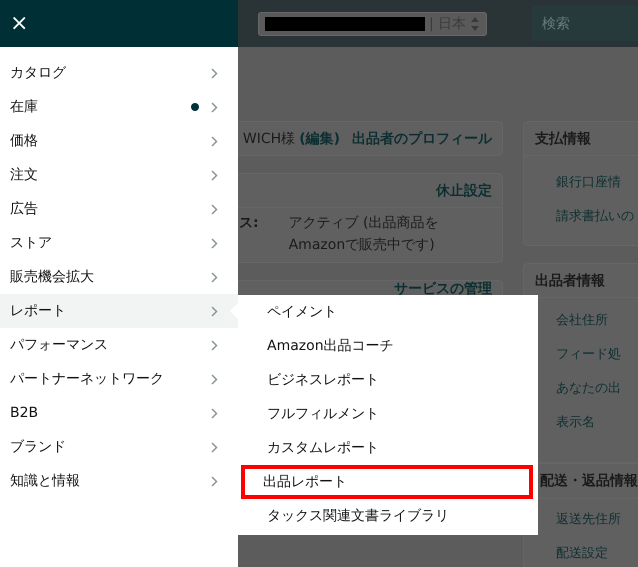  Describe the element at coordinates (119, 447) in the screenshot. I see `menu-item: ブランド` at that location.